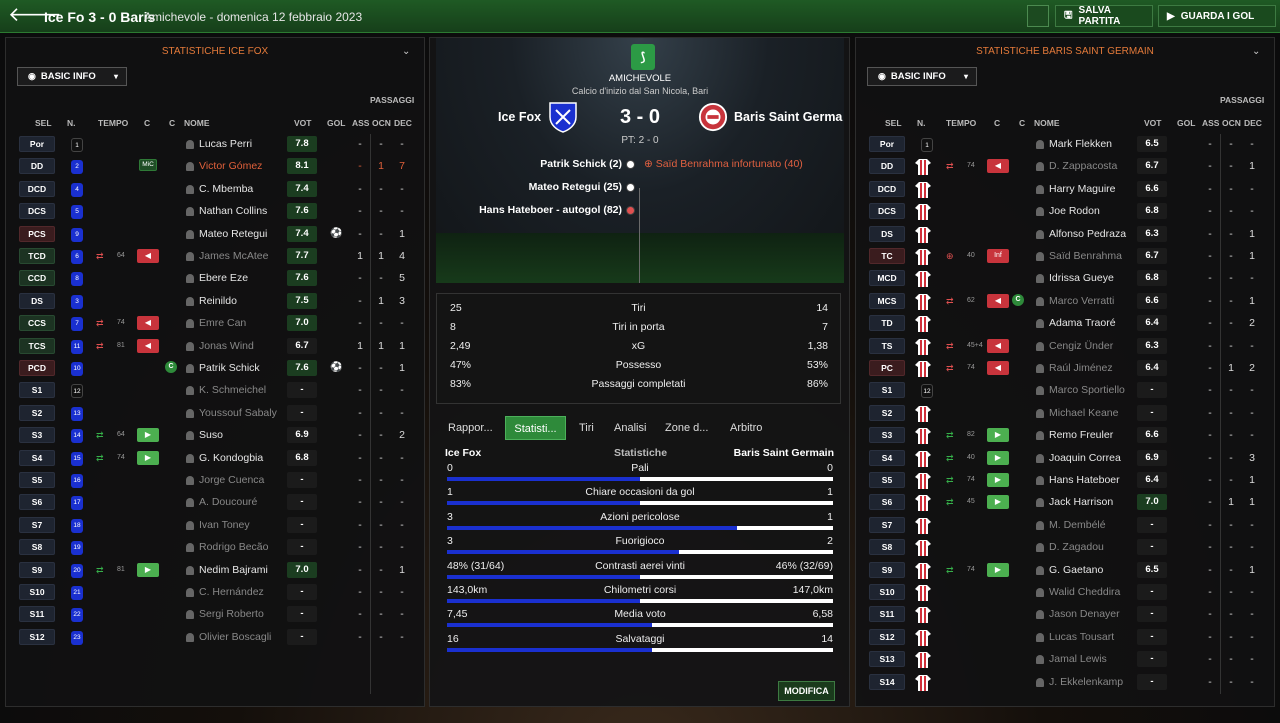 Image resolution: width=1280 pixels, height=723 pixels. I want to click on table-row: S9 ⇄ 74 ▶ G. Gaetano 6.5 - - 1, so click(1065, 571).